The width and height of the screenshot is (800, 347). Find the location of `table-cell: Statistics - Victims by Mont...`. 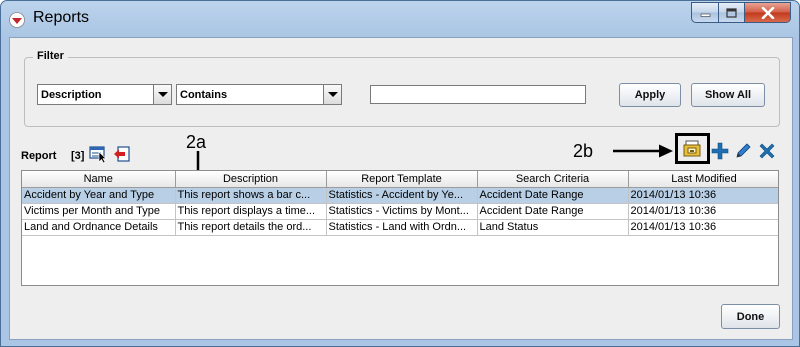

table-cell: Statistics - Victims by Mont... is located at coordinates (402, 211).